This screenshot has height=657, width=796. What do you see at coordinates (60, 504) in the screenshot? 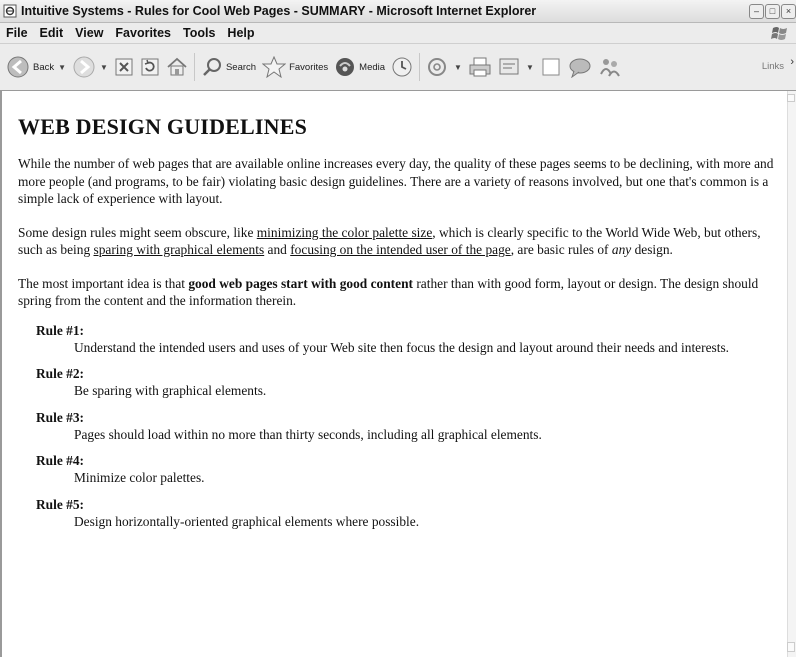
I see `rule-title: Rule #5:` at bounding box center [60, 504].